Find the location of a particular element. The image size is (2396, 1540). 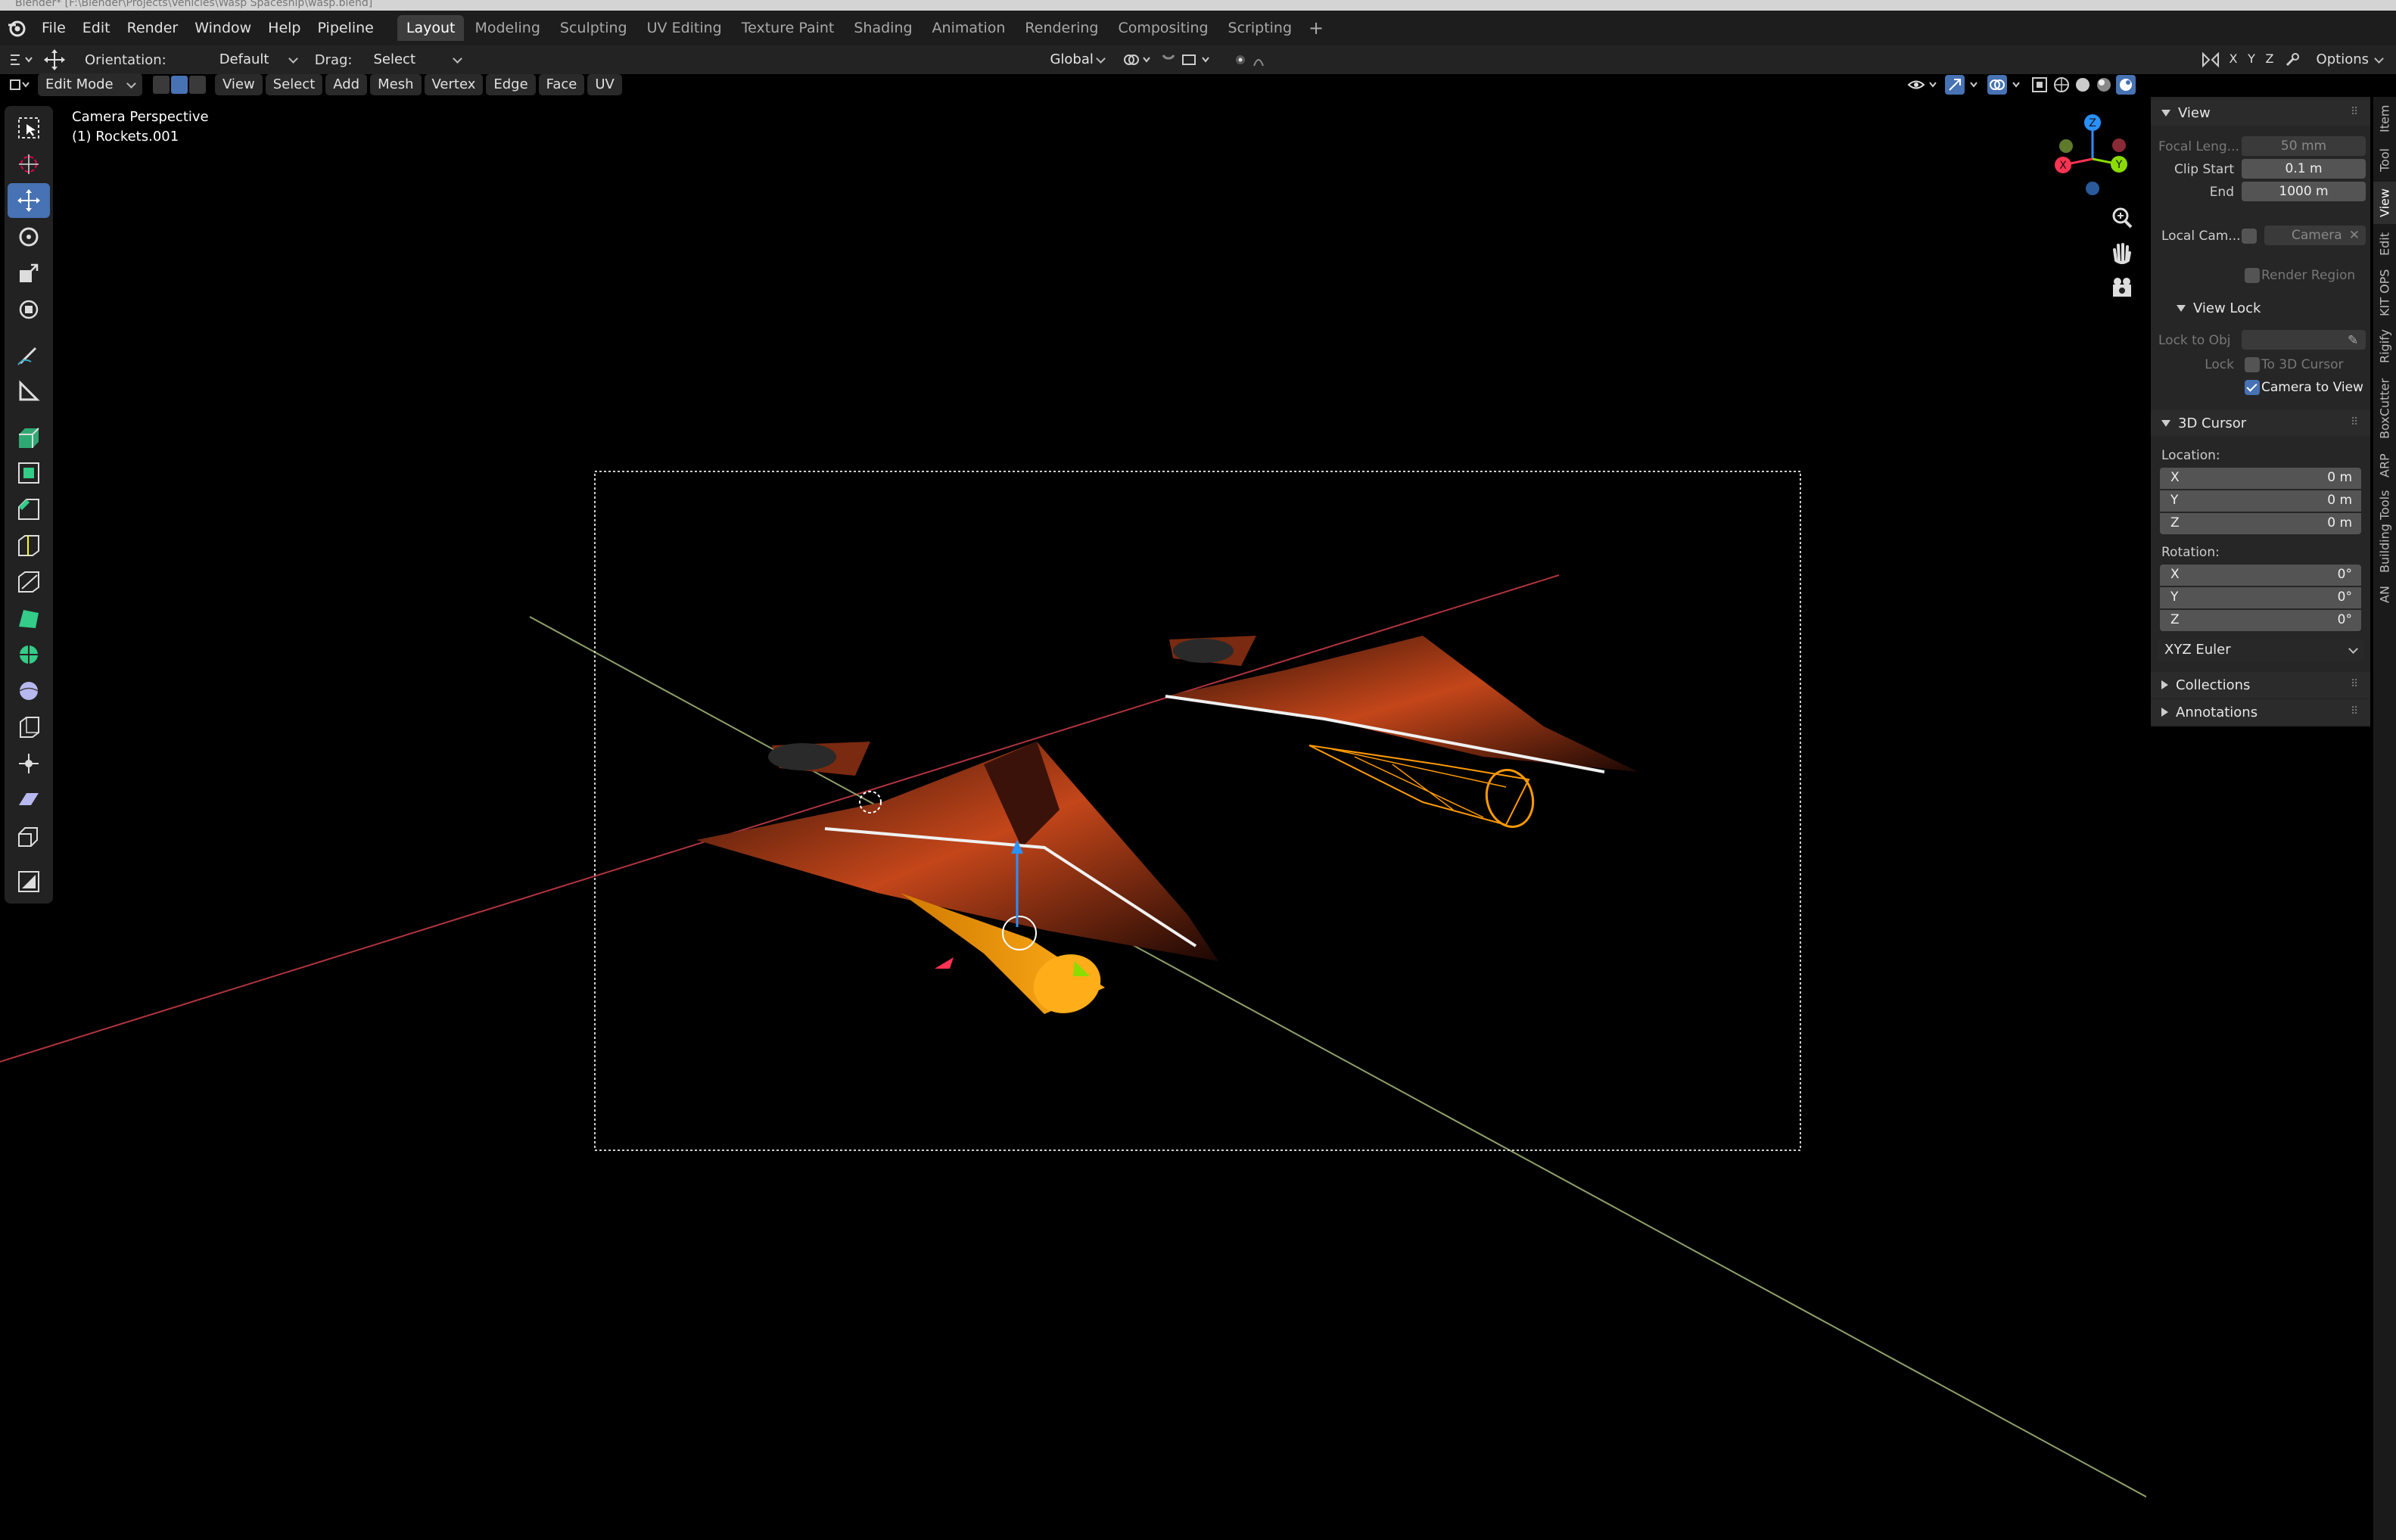

blender-logo-icon is located at coordinates (16, 28).